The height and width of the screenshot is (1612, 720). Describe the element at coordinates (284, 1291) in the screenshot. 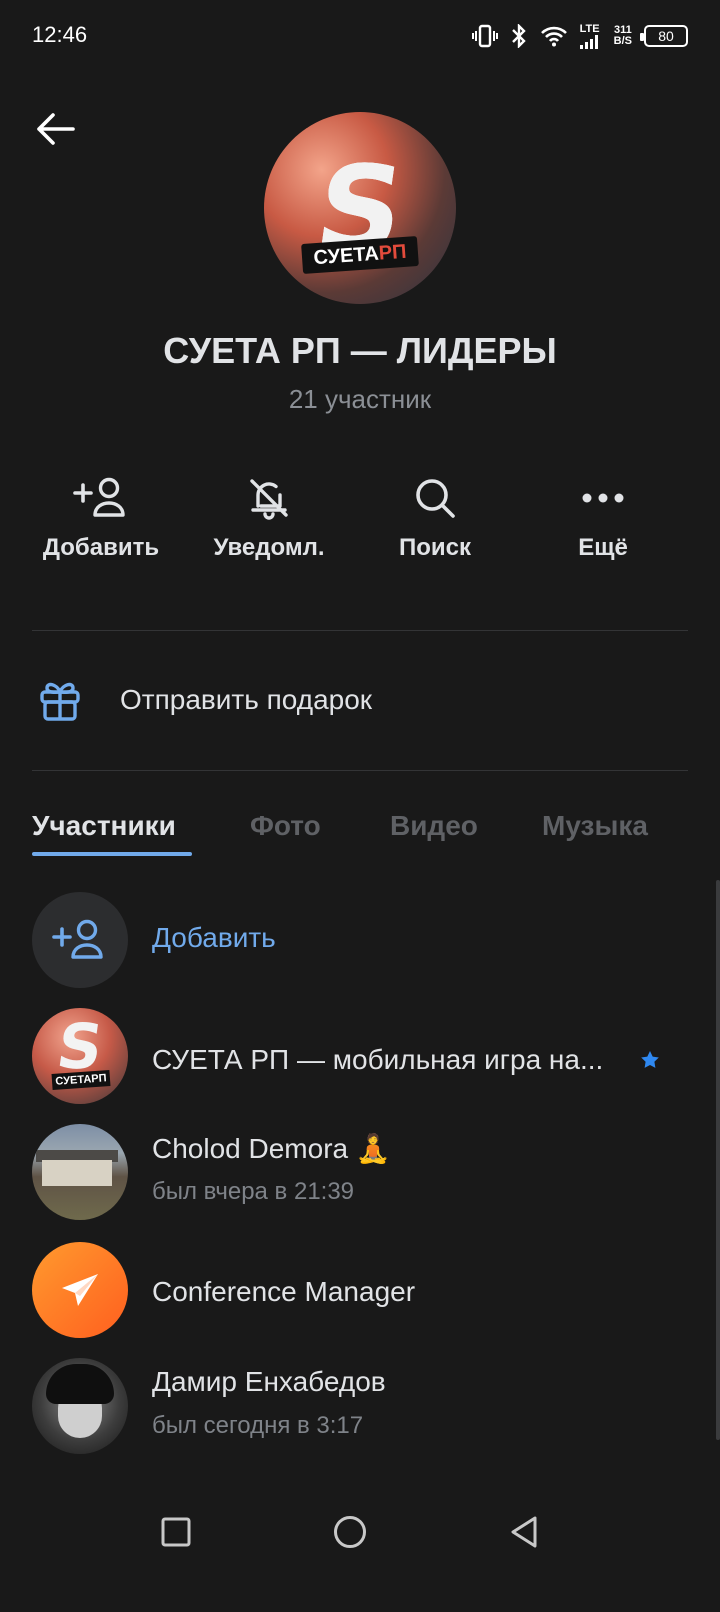

I see `member-name: Conference Manager` at that location.